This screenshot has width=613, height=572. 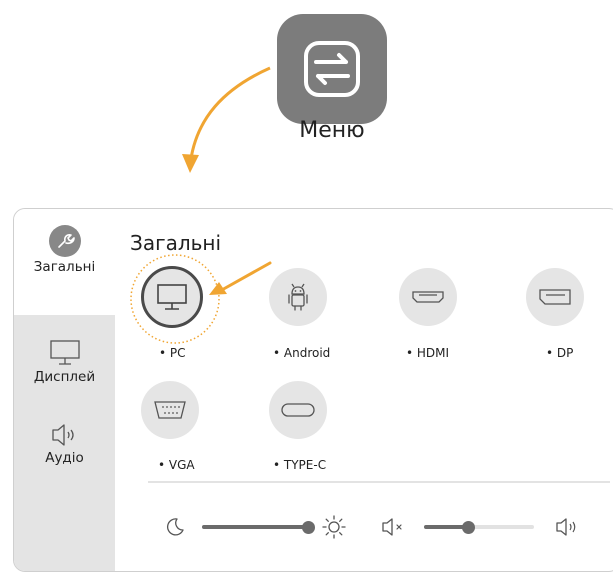 What do you see at coordinates (64, 390) in the screenshot?
I see `sidebar: Загальні Дисплей Аудіо` at bounding box center [64, 390].